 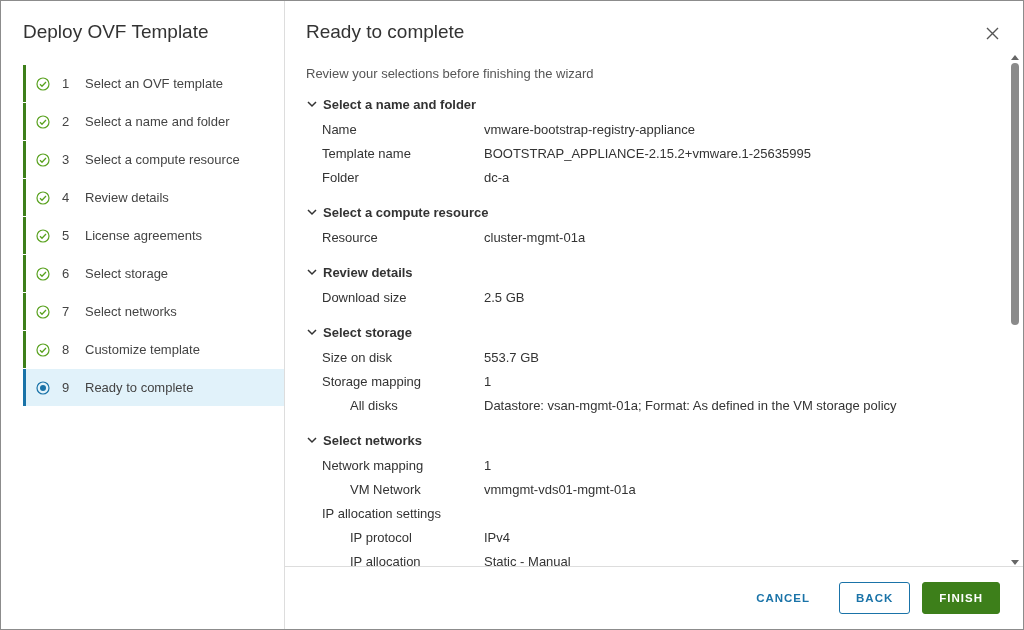 What do you see at coordinates (875, 598) in the screenshot?
I see `dialog-button: BACK` at bounding box center [875, 598].